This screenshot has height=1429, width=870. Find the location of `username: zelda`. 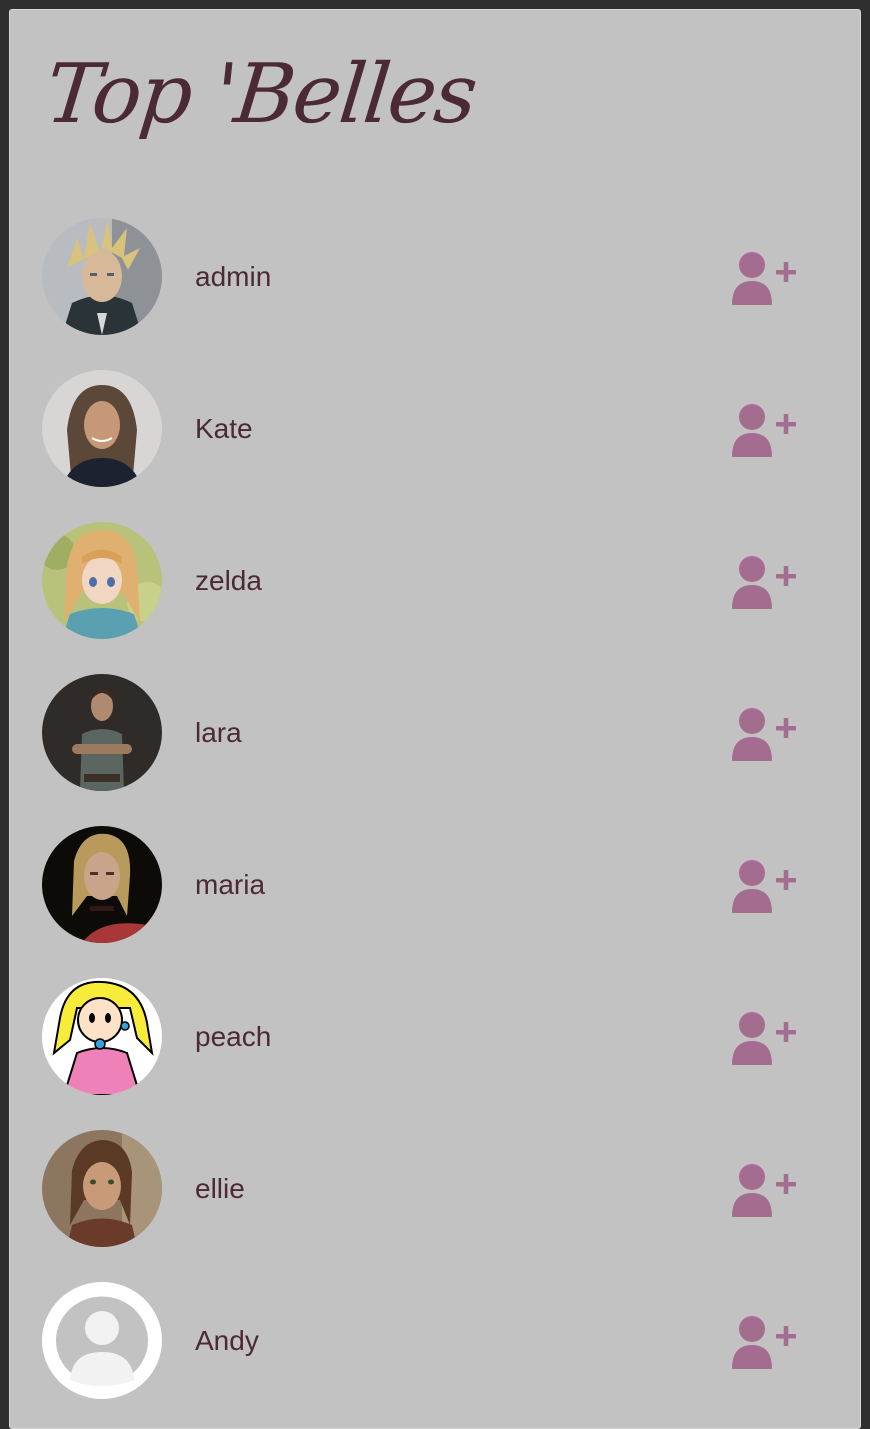

username: zelda is located at coordinates (228, 581).